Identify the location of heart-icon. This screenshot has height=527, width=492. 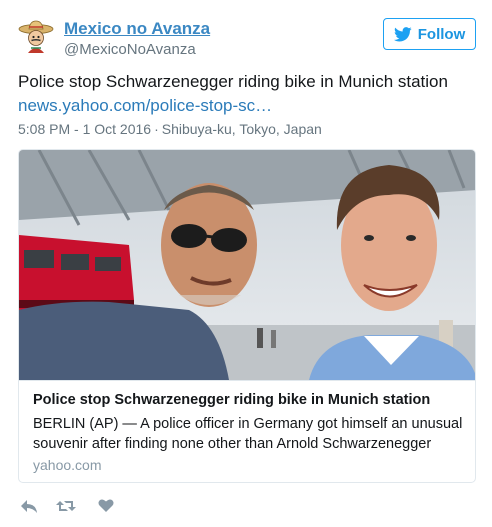
(106, 505).